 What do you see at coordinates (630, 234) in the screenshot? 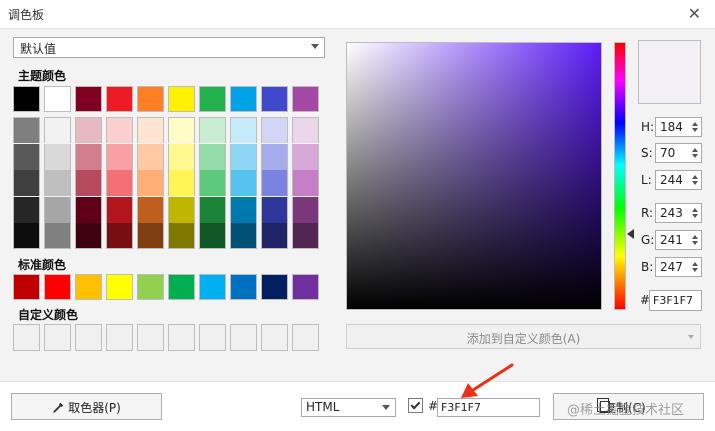
I see `hue-slider-marker` at bounding box center [630, 234].